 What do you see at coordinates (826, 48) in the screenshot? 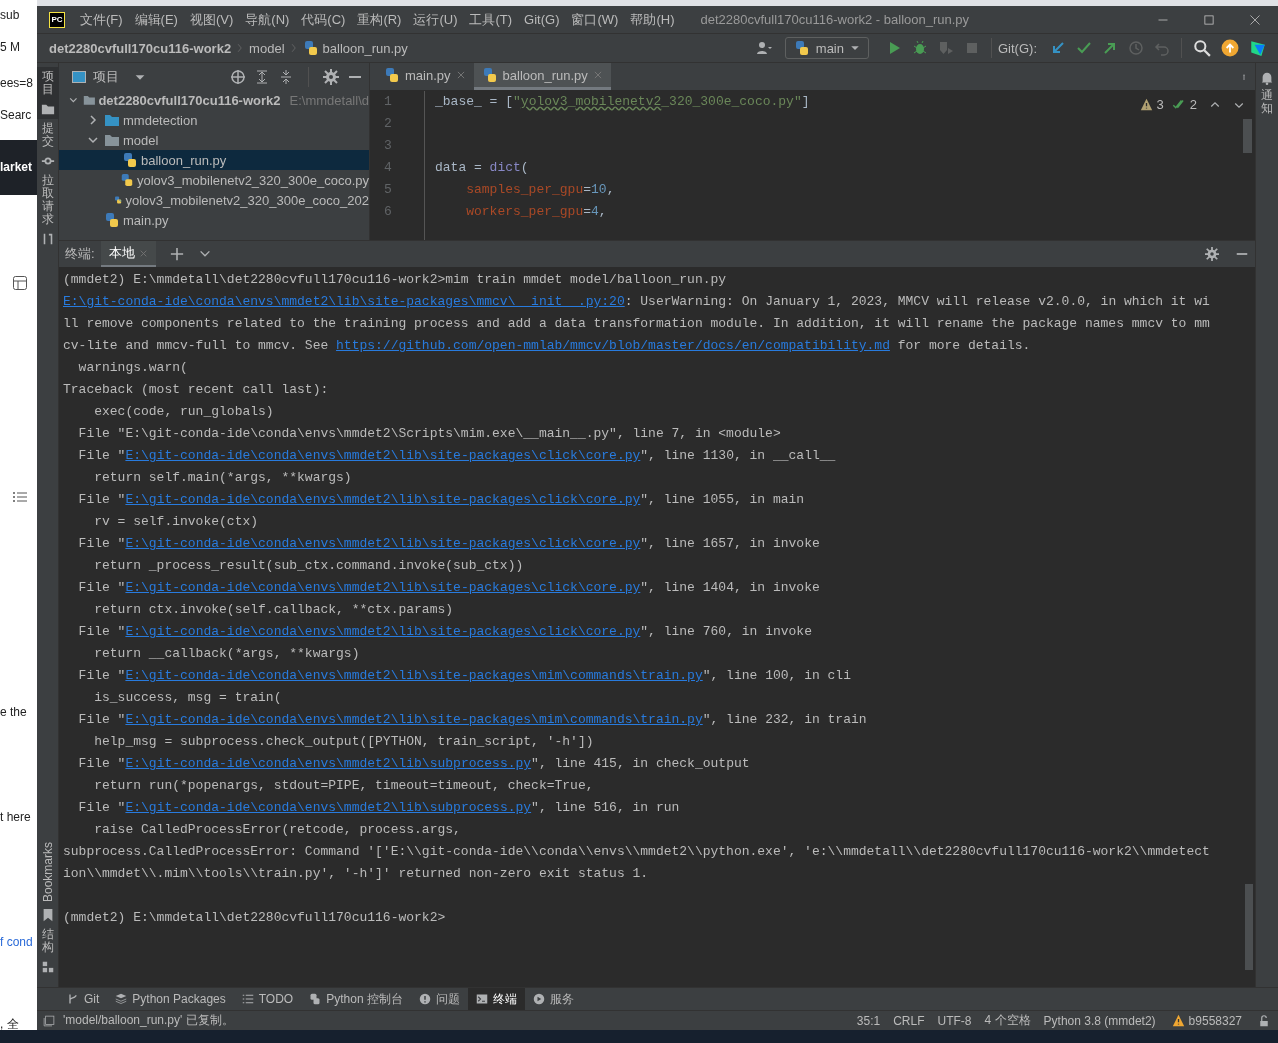
I see `run-configuration-dropdown: main` at bounding box center [826, 48].